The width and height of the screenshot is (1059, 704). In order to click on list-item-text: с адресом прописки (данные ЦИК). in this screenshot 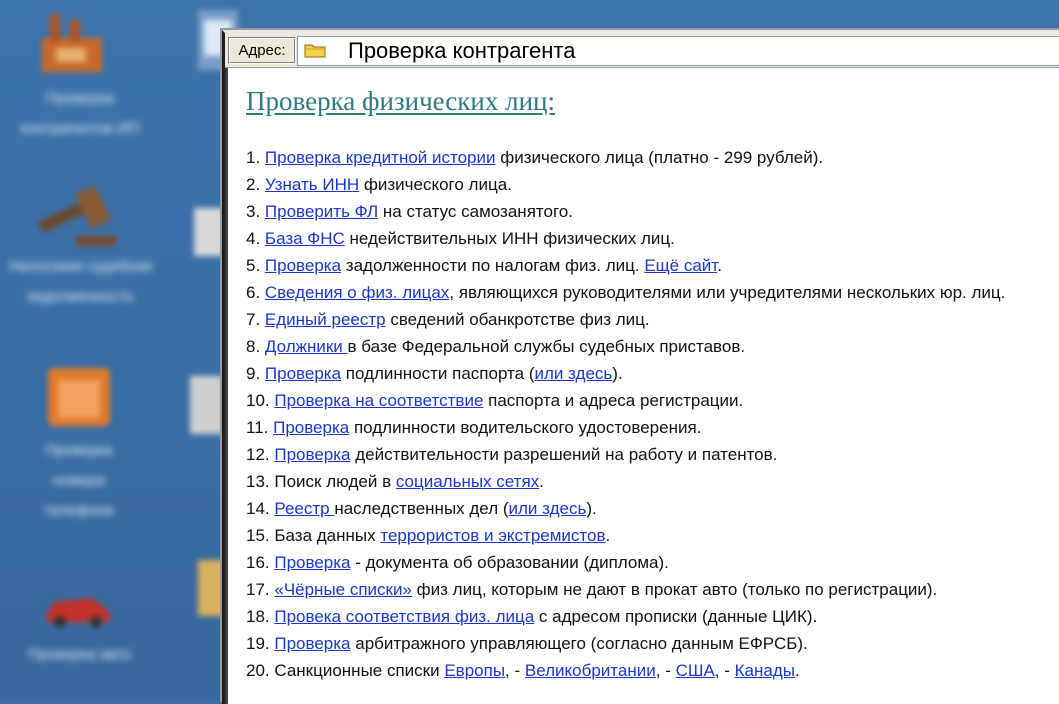, I will do `click(676, 616)`.